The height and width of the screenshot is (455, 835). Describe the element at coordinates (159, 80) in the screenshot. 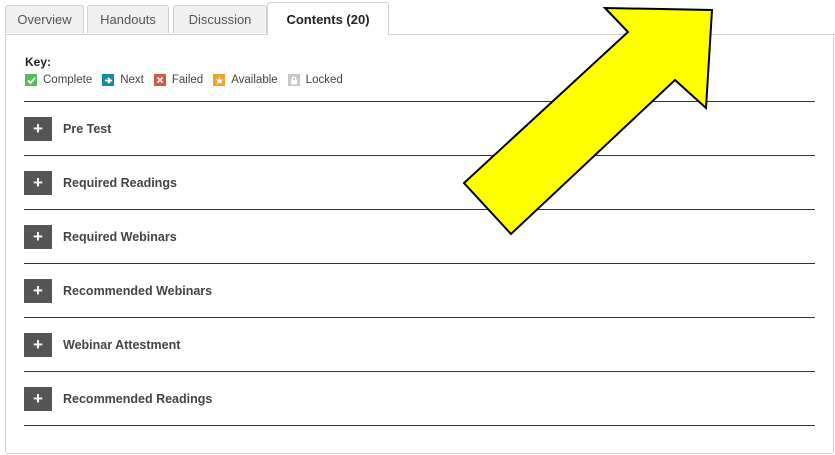

I see `x-icon` at that location.